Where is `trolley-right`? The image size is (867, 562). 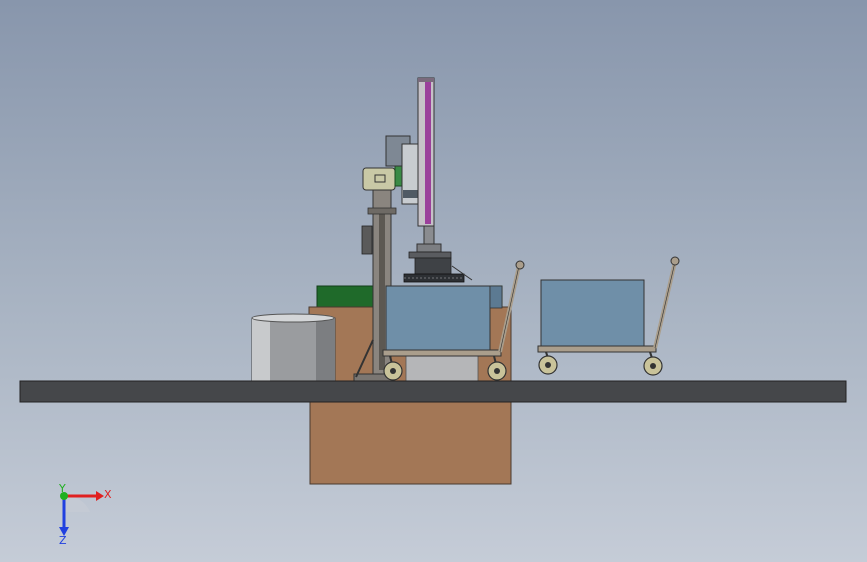 trolley-right is located at coordinates (608, 316).